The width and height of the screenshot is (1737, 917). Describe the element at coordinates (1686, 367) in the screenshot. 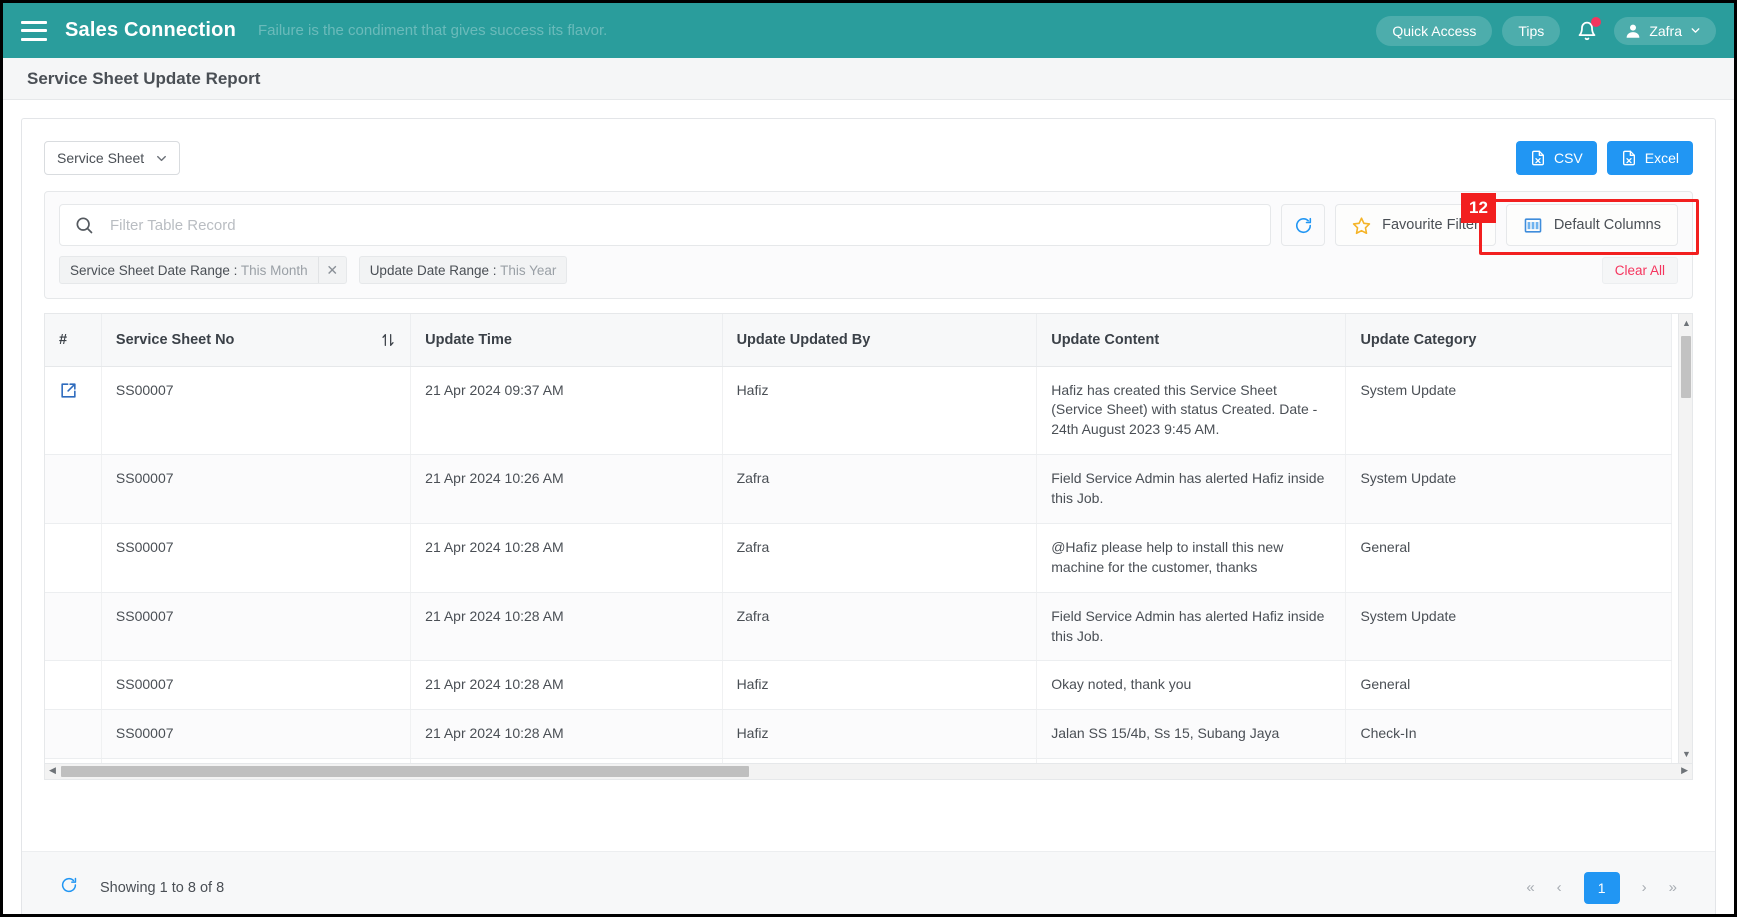

I see `vertical-scroll-thumb` at that location.